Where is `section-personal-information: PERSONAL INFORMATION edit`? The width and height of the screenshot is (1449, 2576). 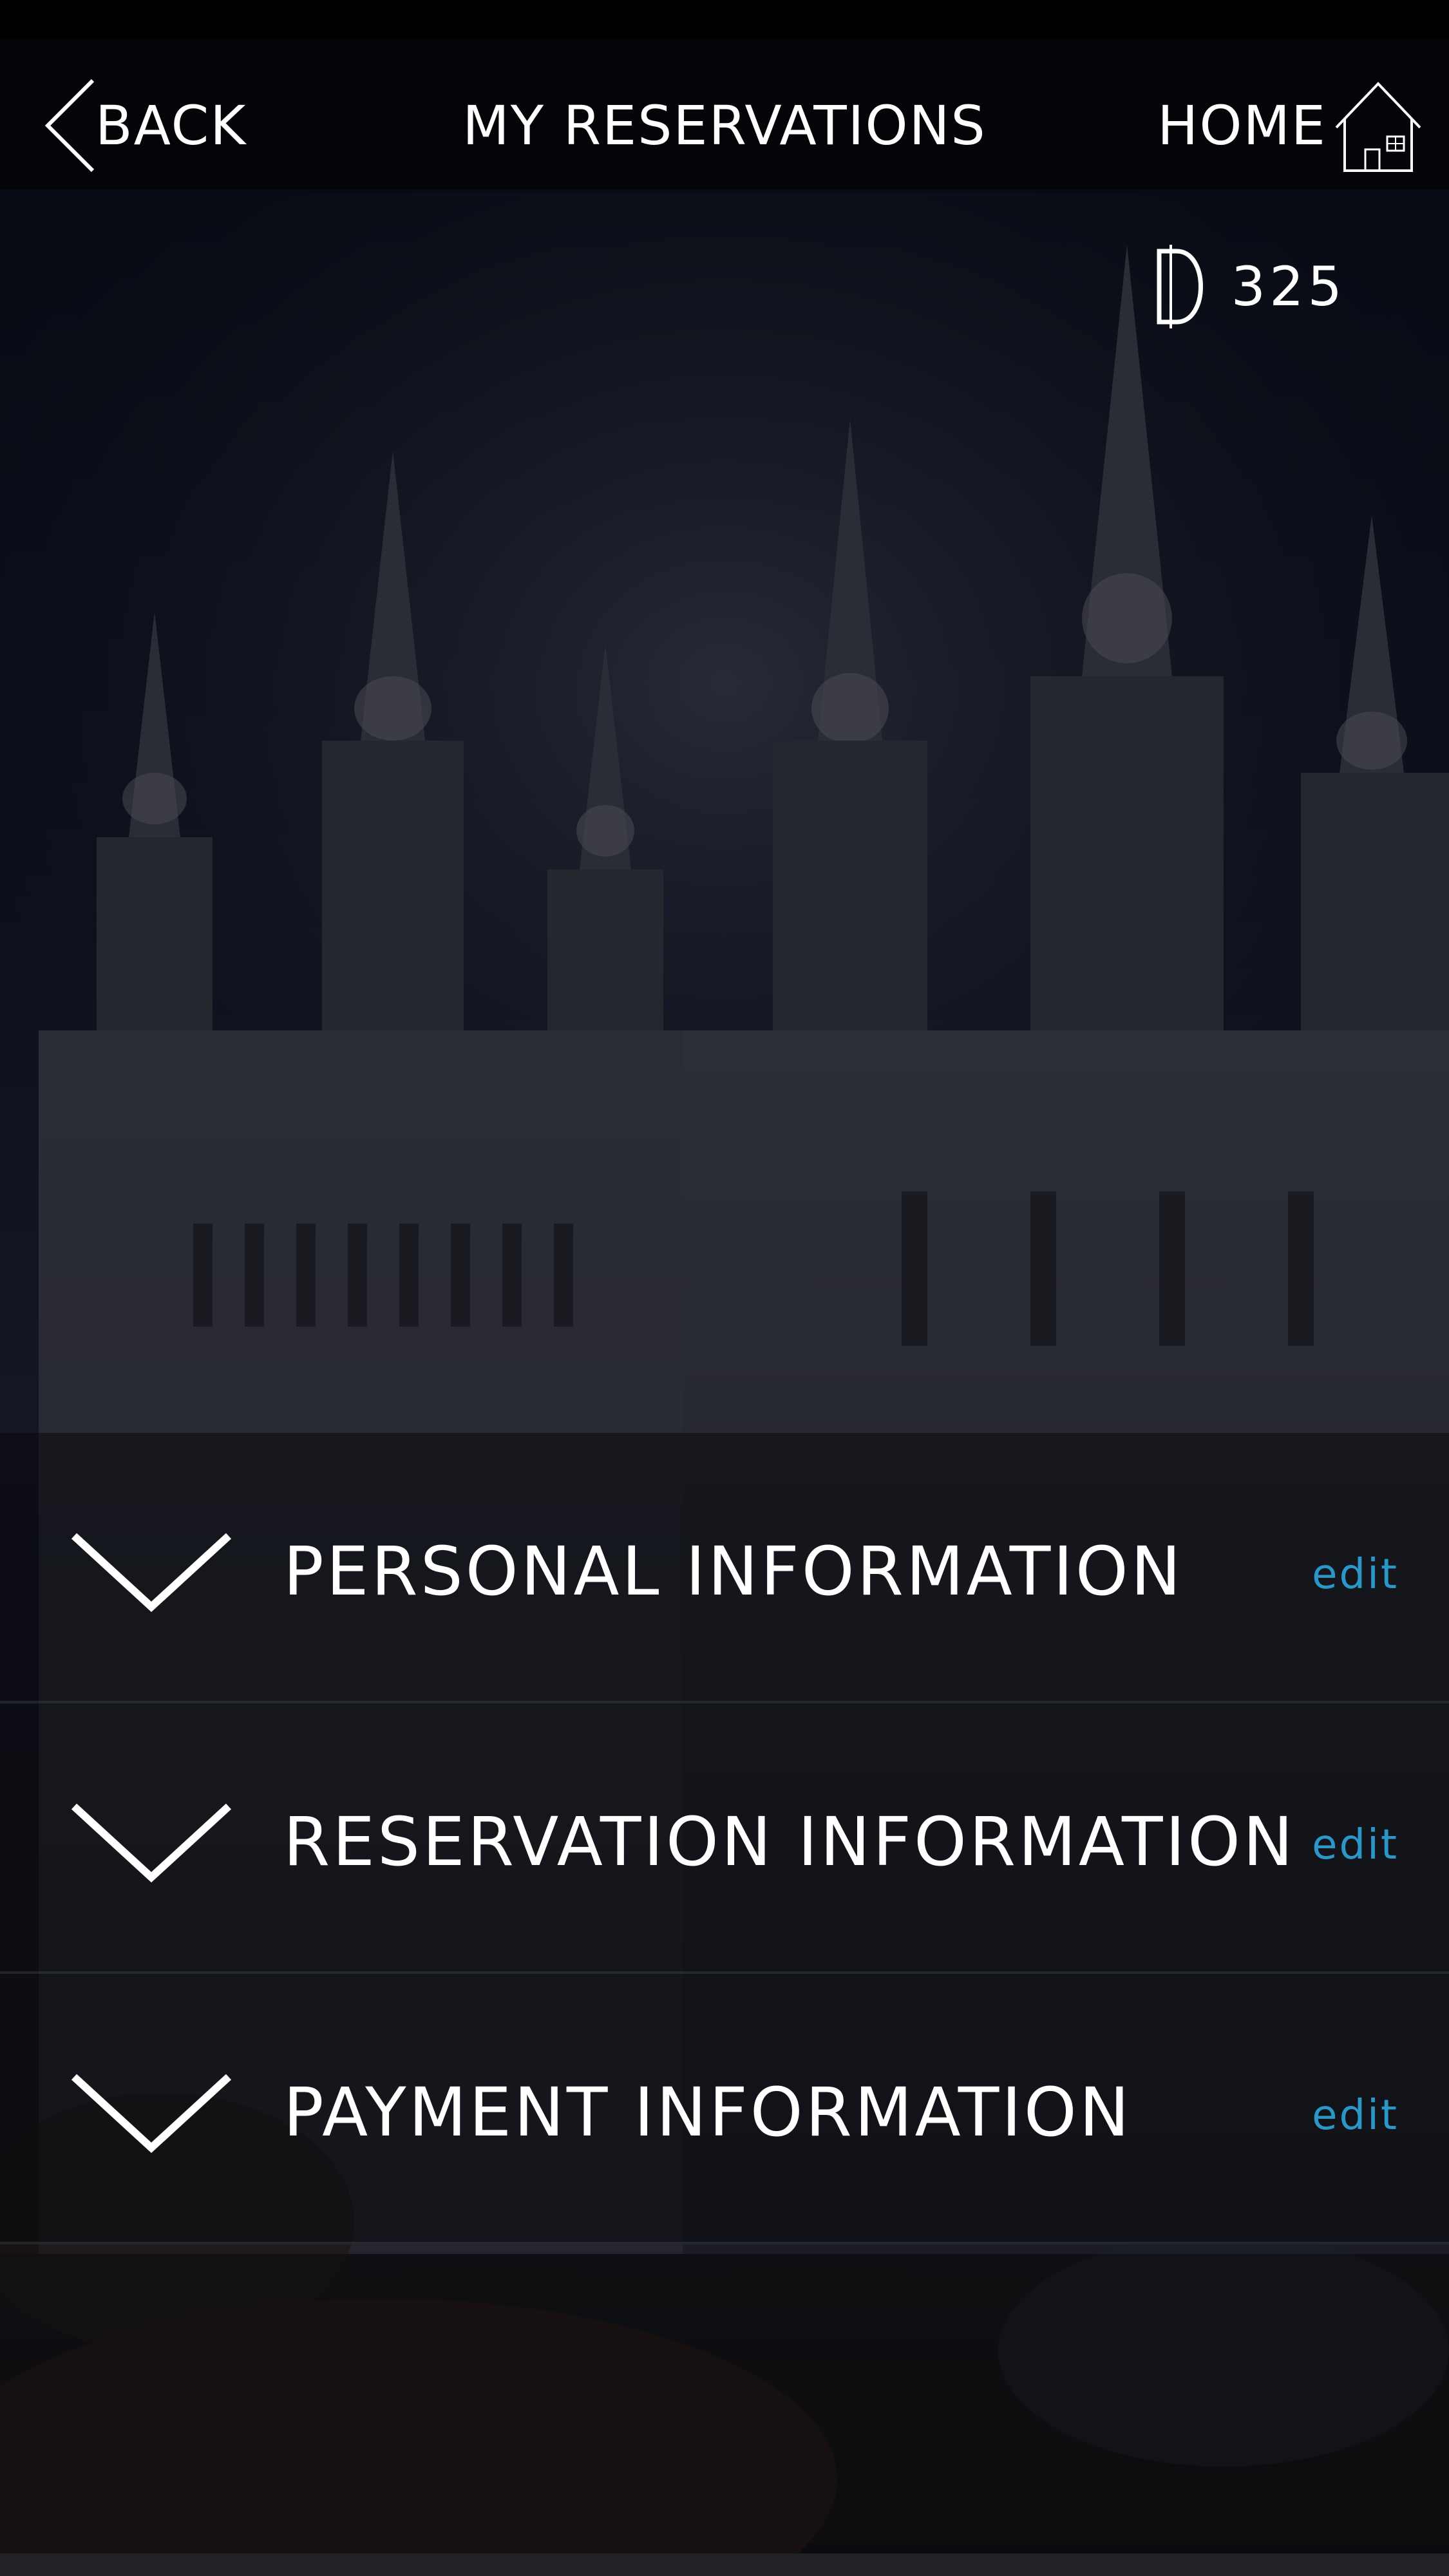
section-personal-information: PERSONAL INFORMATION edit is located at coordinates (724, 1568).